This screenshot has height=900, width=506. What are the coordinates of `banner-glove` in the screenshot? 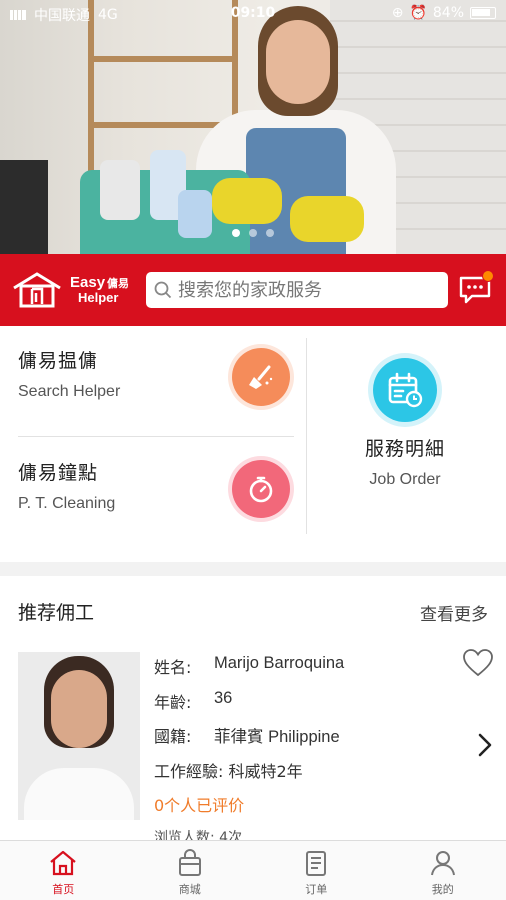 It's located at (247, 201).